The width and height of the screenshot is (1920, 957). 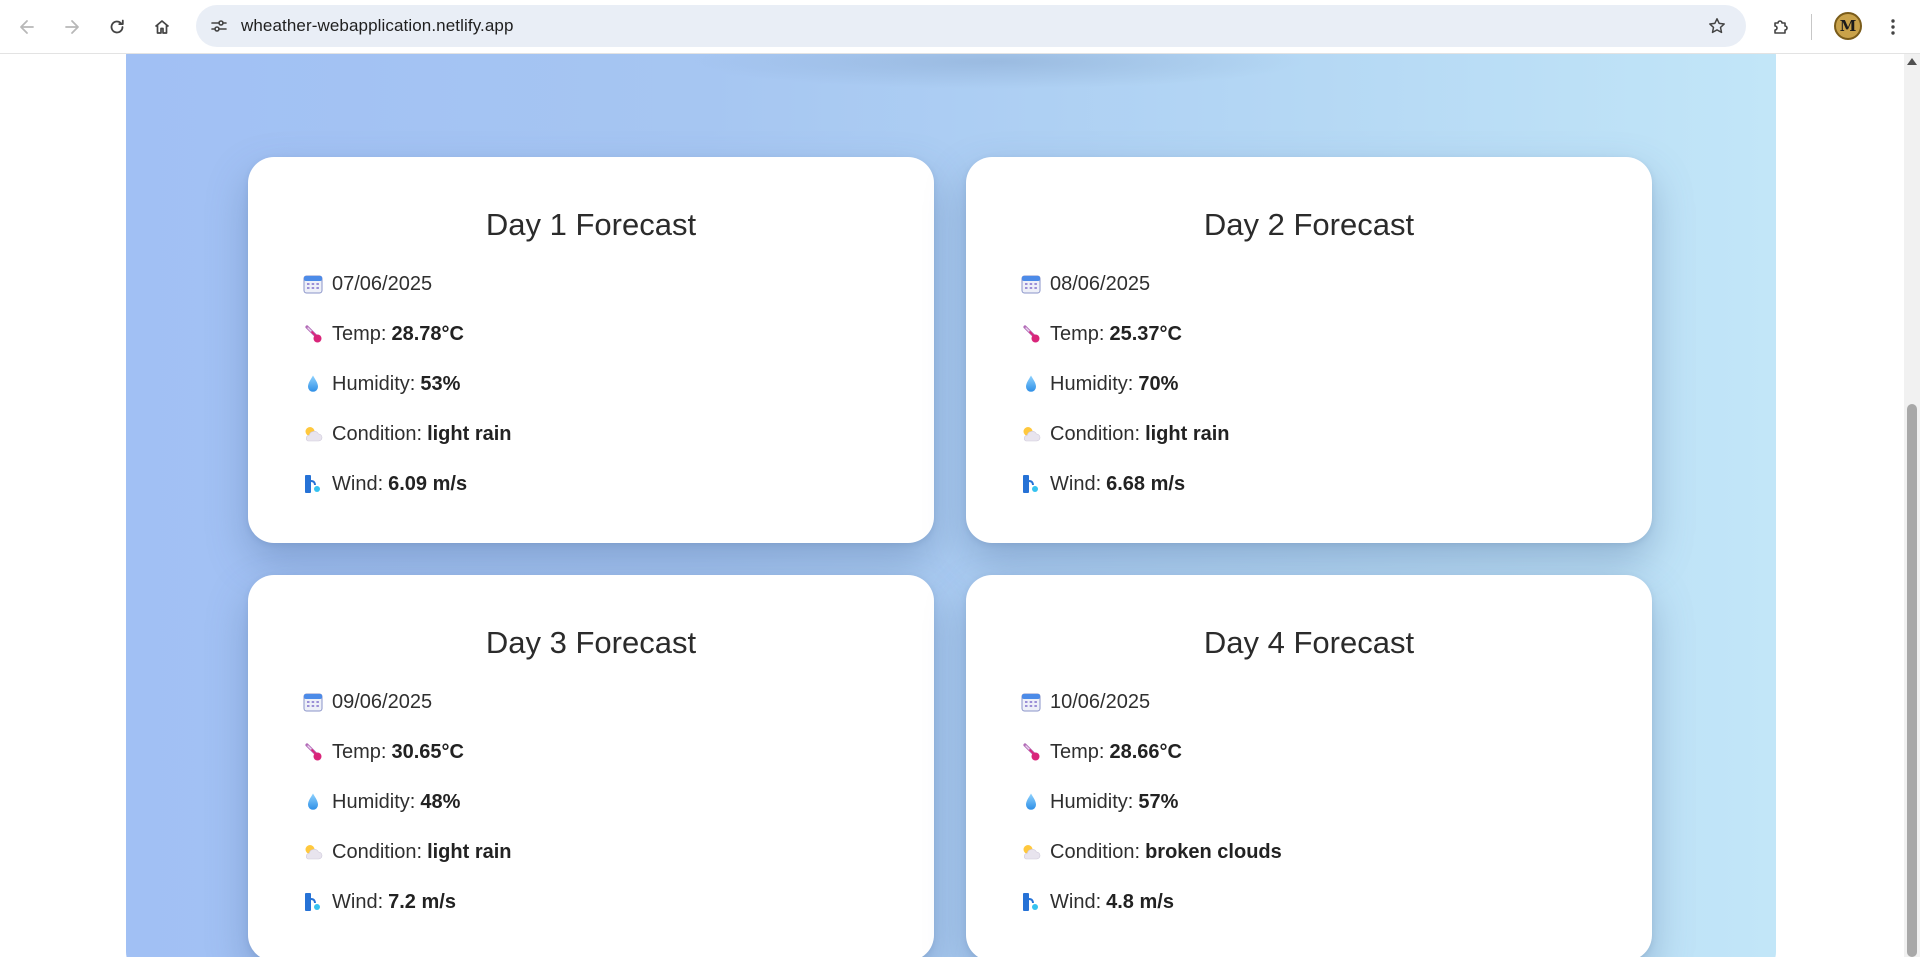 I want to click on date-row: 08/06/2025, so click(x=1085, y=284).